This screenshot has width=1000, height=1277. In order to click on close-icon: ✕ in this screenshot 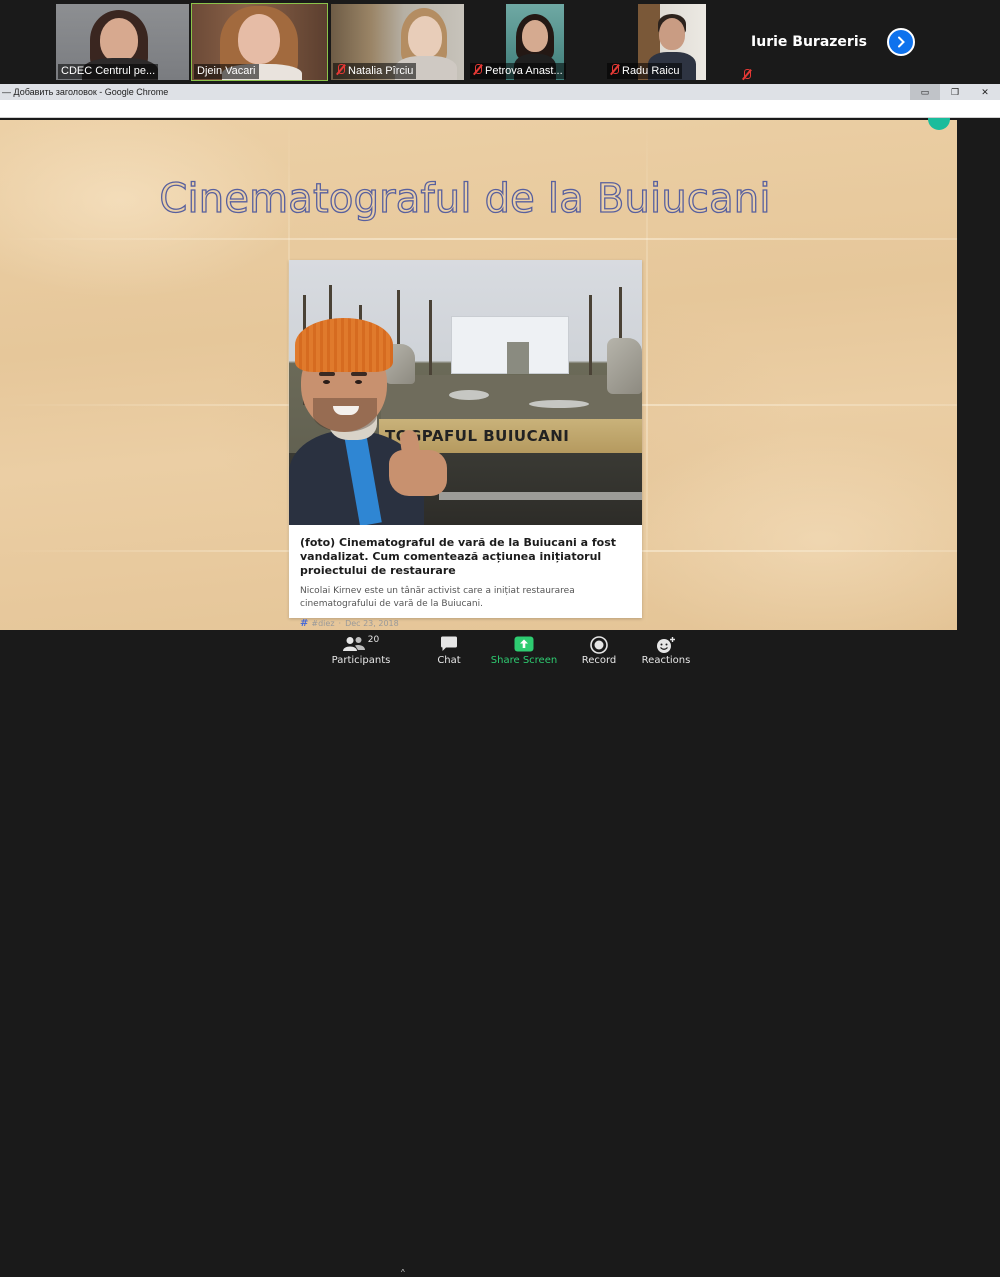, I will do `click(985, 92)`.